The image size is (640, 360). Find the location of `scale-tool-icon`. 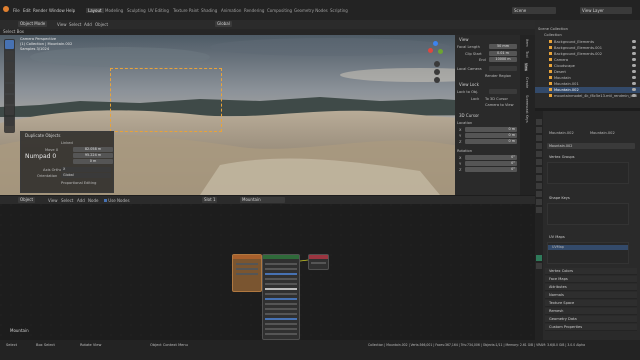

scale-tool-icon is located at coordinates (9, 88).